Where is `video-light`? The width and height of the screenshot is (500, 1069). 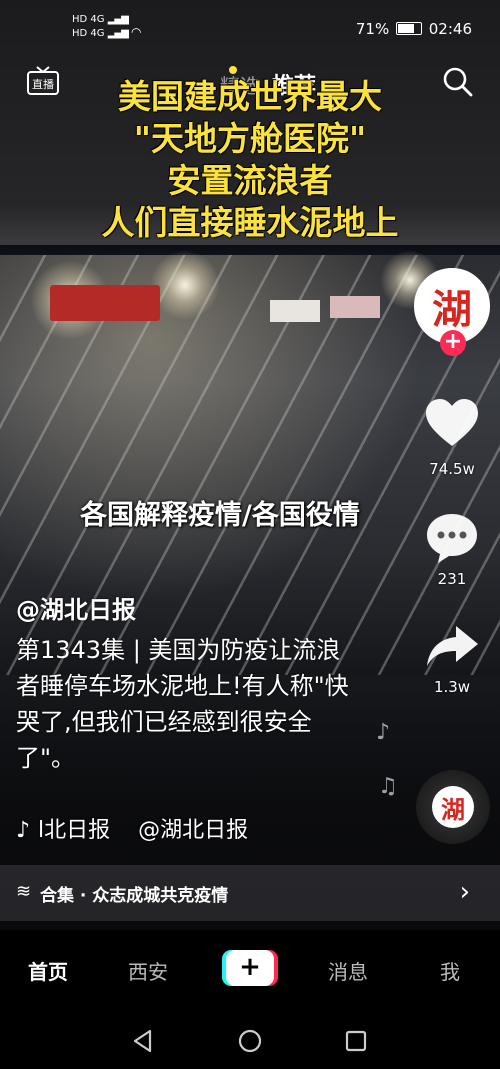
video-light is located at coordinates (185, 285).